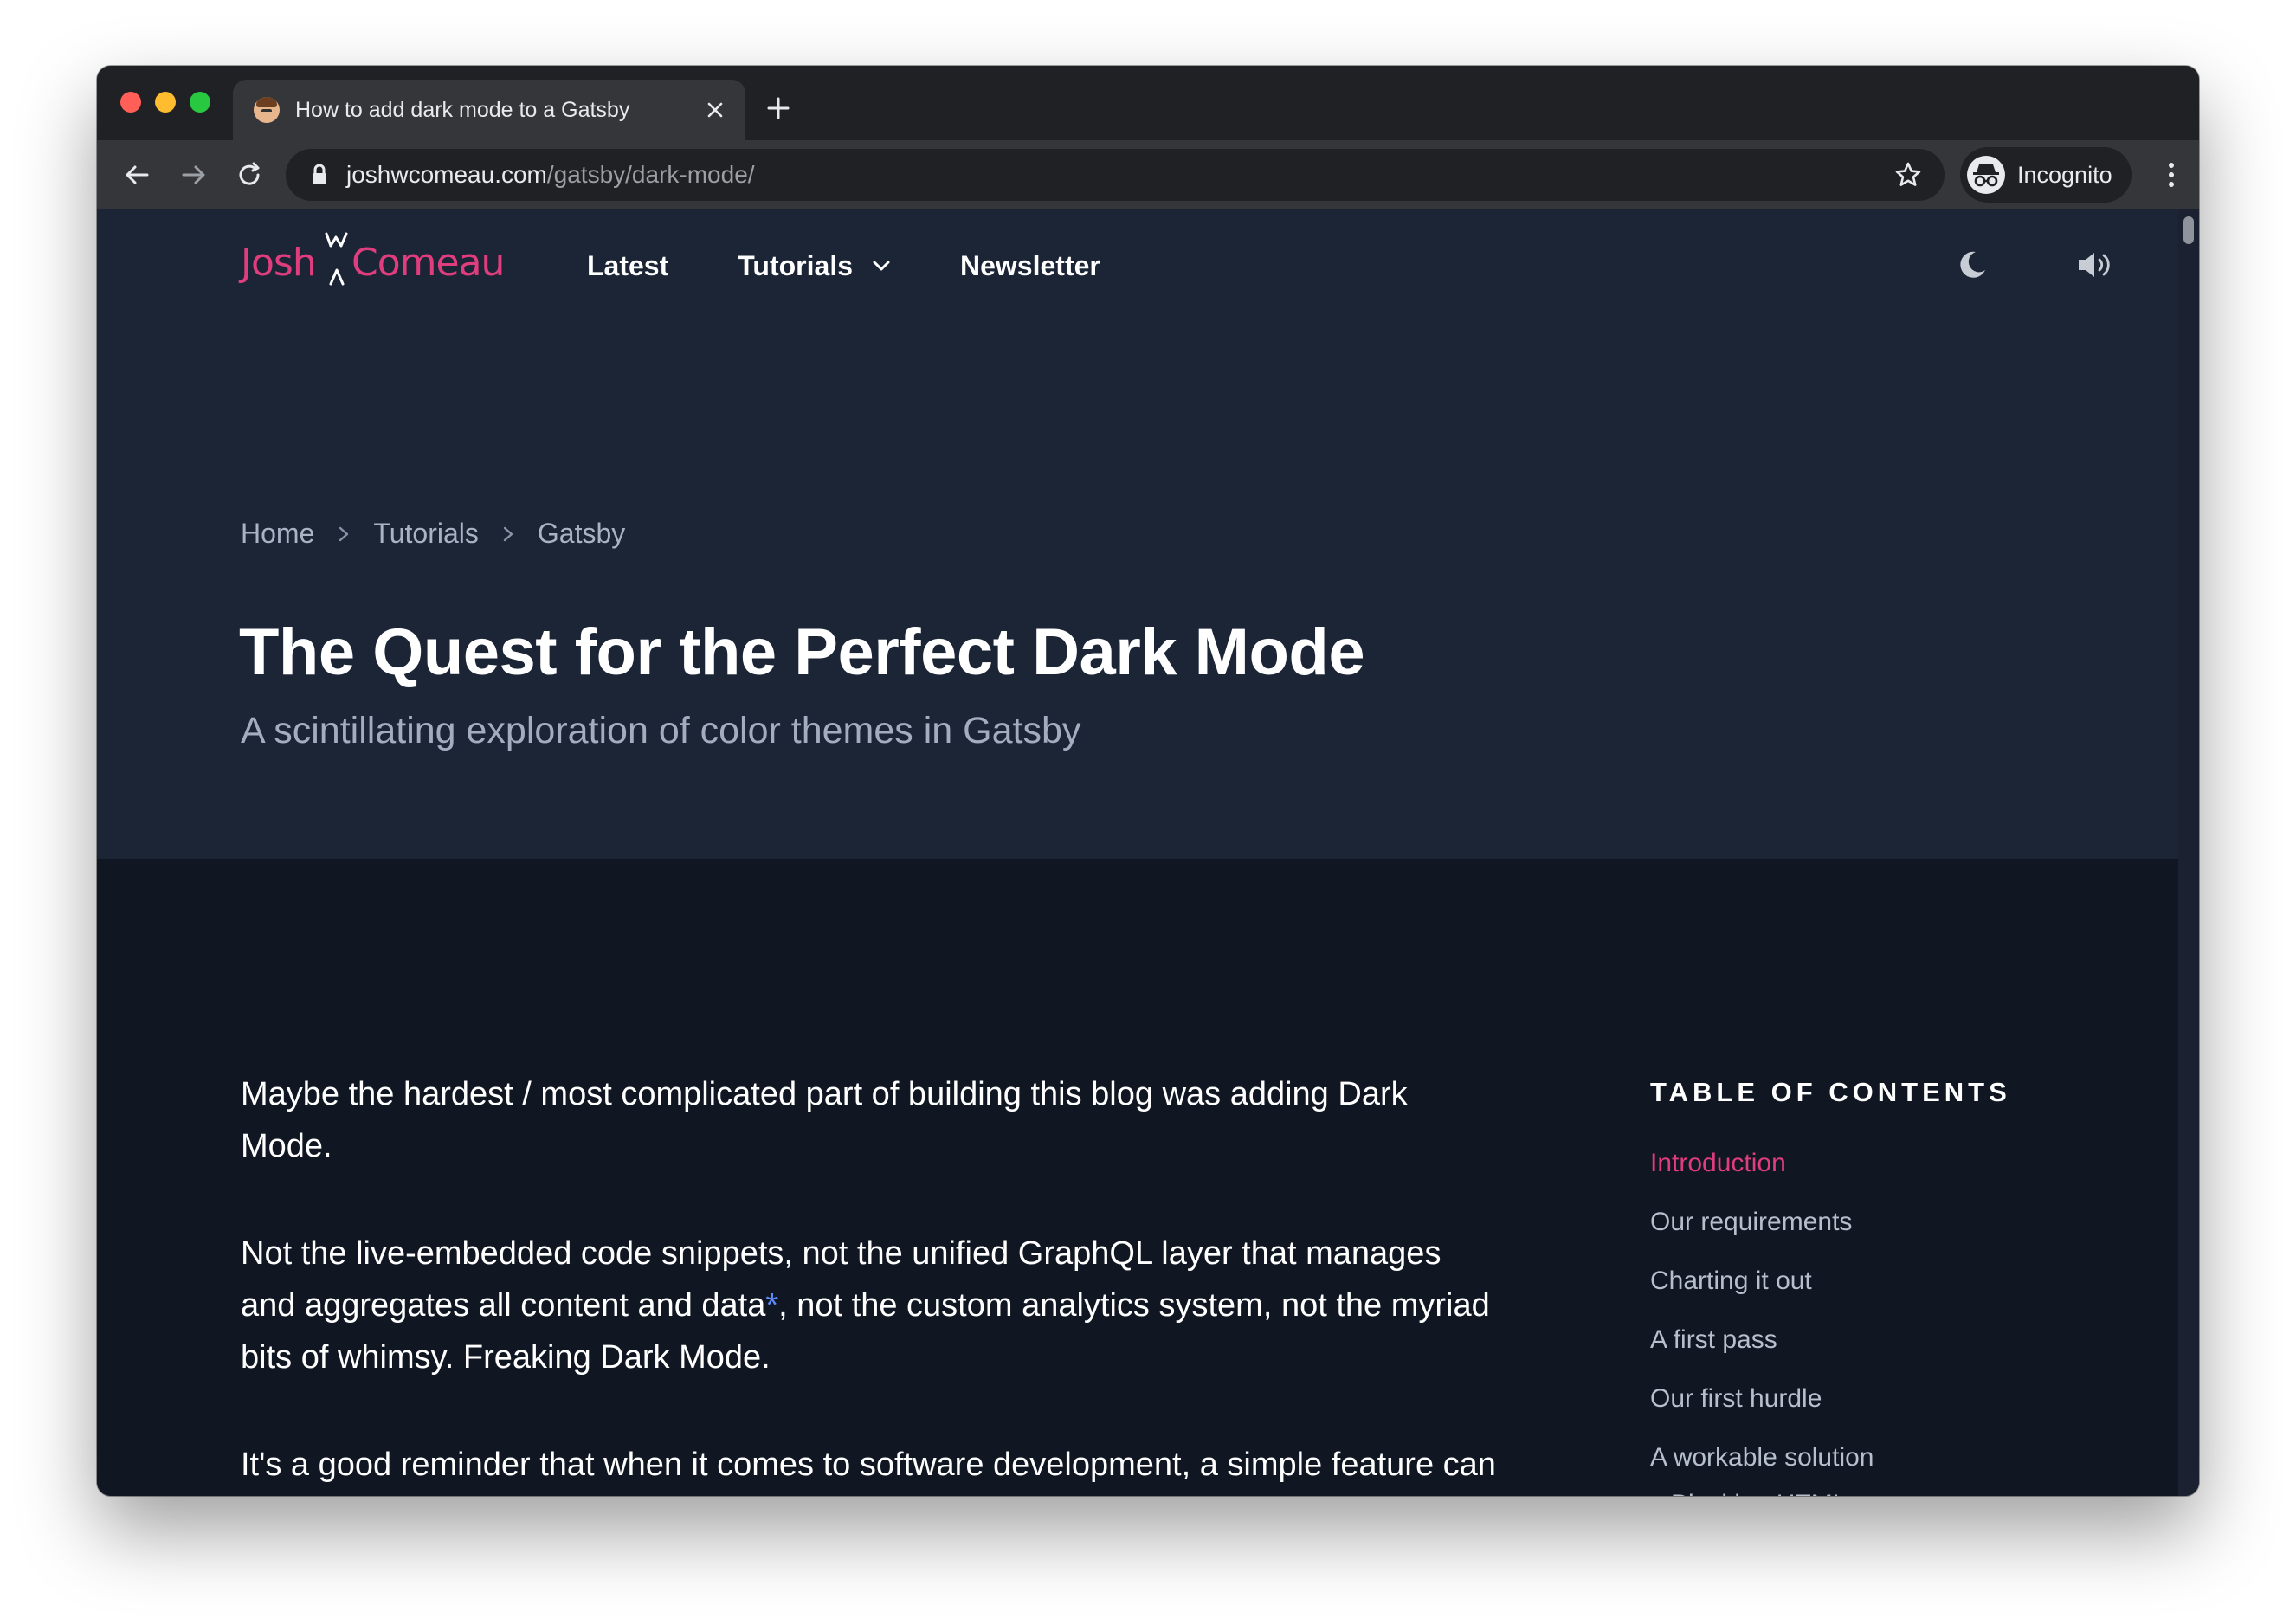 This screenshot has height=1624, width=2296. I want to click on toc-item-charting: Charting it out, so click(1892, 1293).